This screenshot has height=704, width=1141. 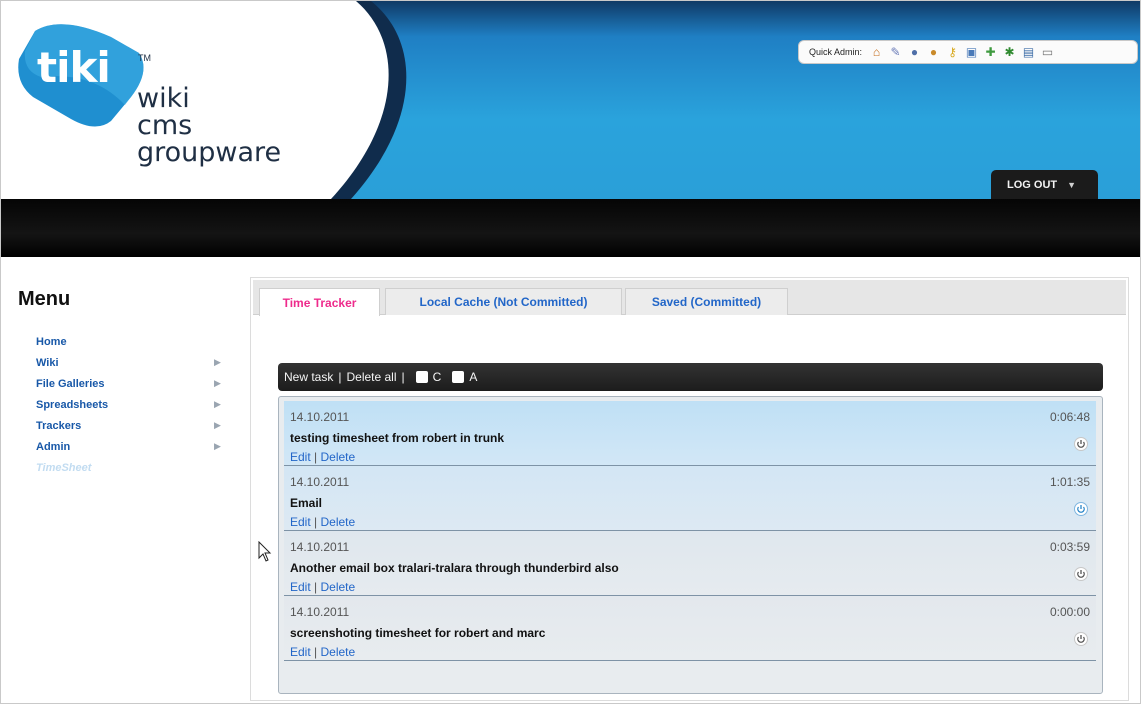 I want to click on caret-down-icon: ▼, so click(x=1072, y=185).